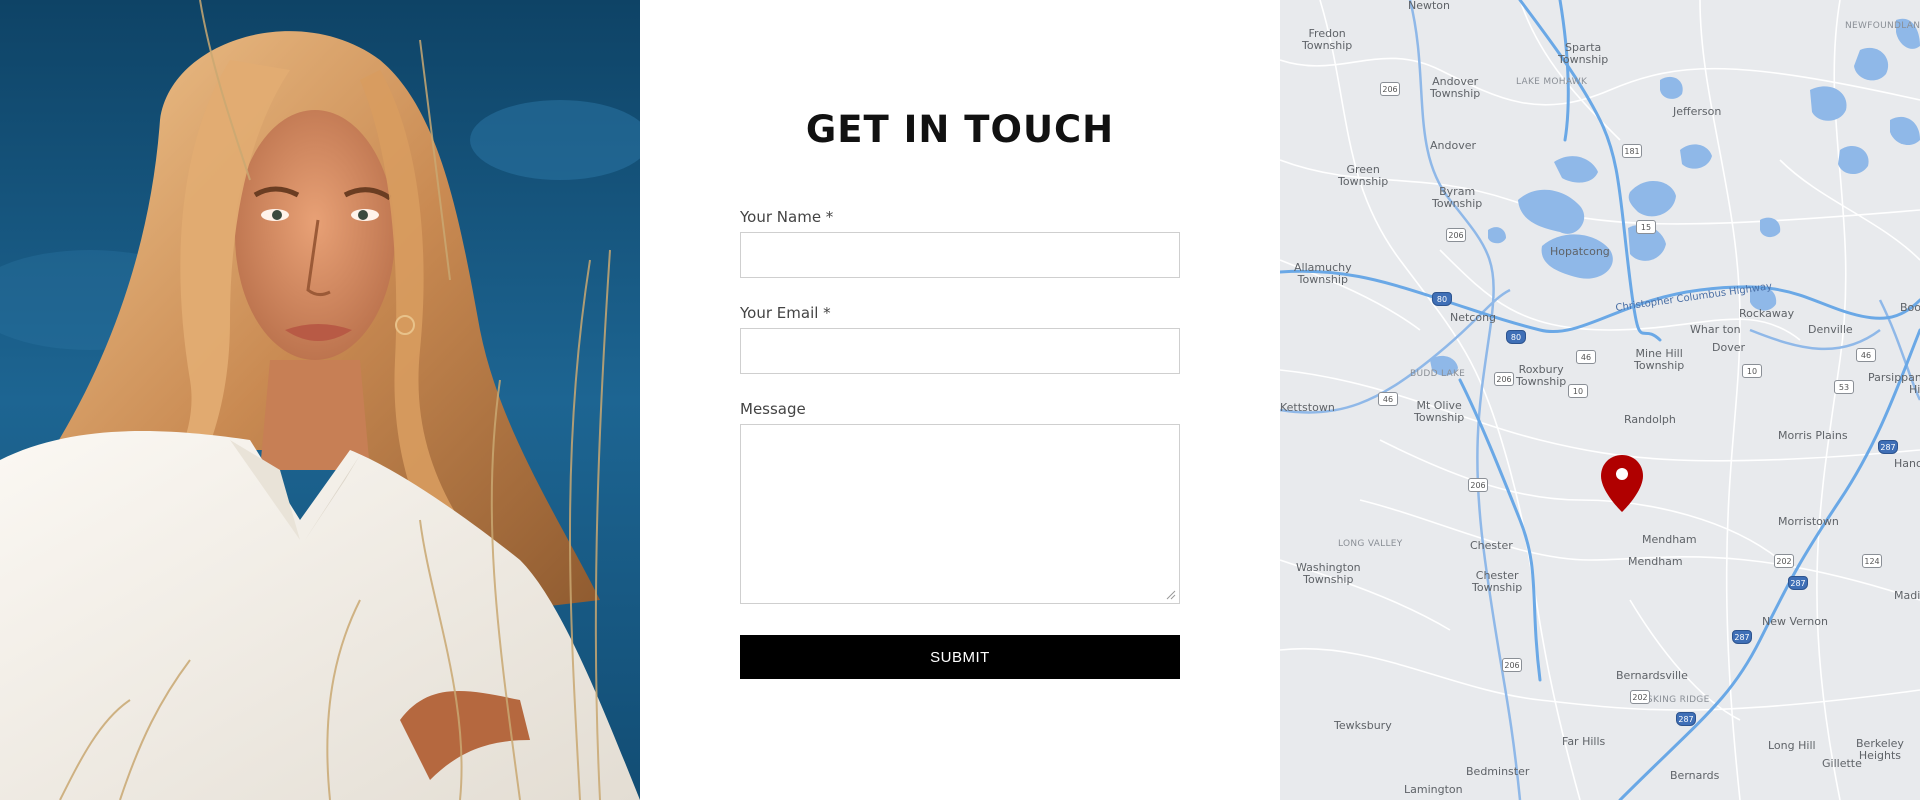 This screenshot has width=1920, height=800. What do you see at coordinates (960, 514) in the screenshot?
I see `message-textarea` at bounding box center [960, 514].